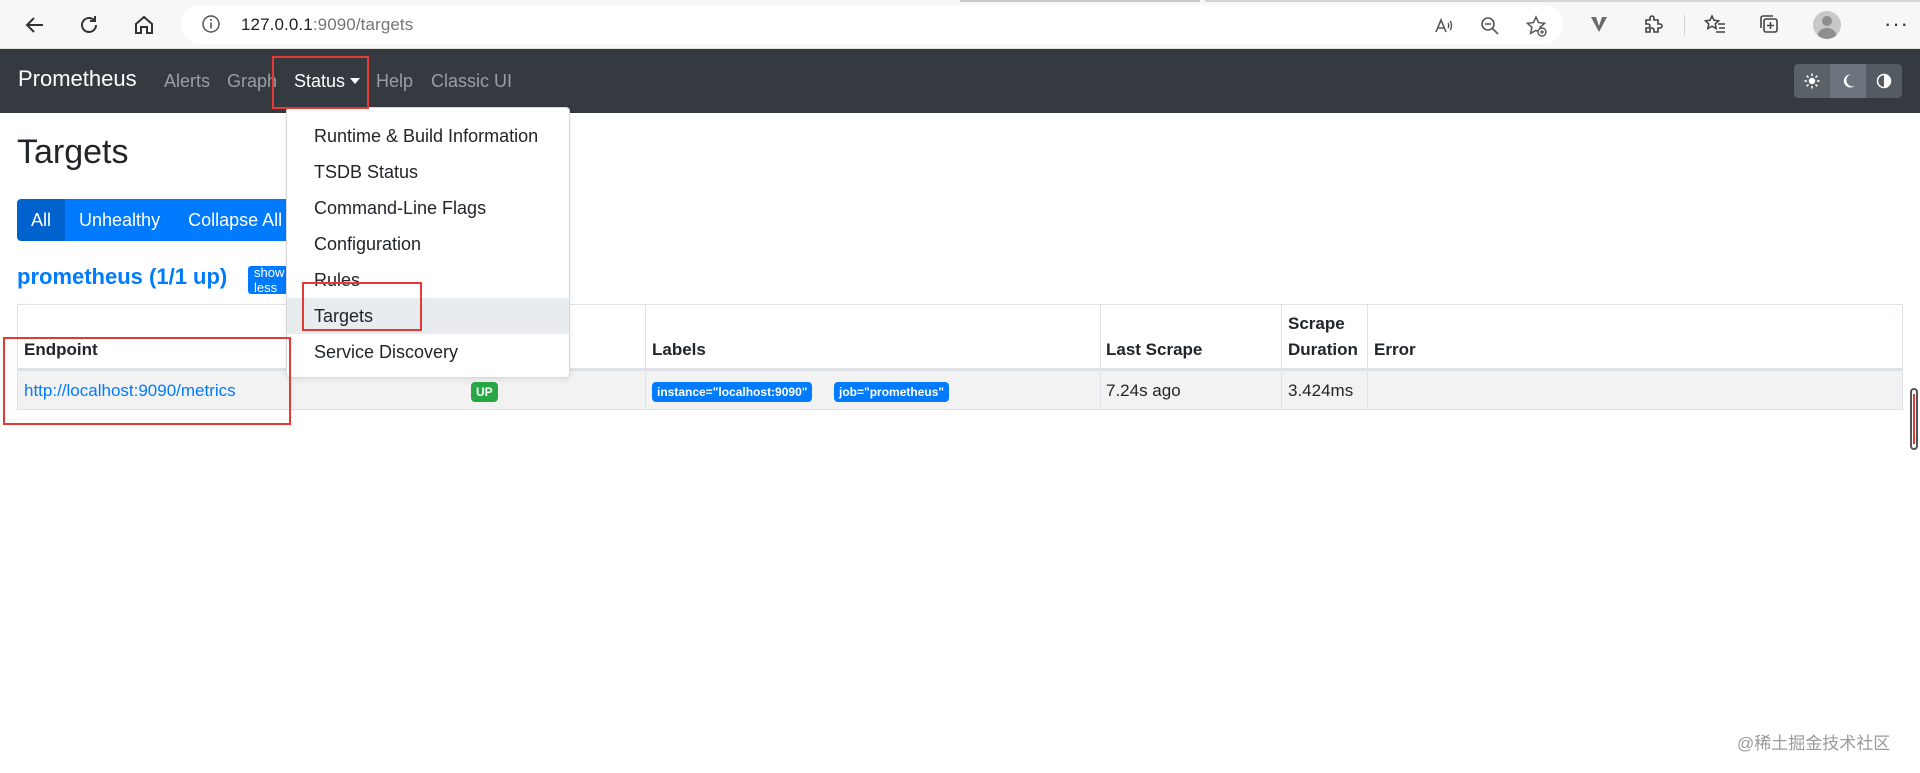 The image size is (1920, 773). I want to click on browser-toolbar: 127.0.0.1:9090/targets ···, so click(960, 24).